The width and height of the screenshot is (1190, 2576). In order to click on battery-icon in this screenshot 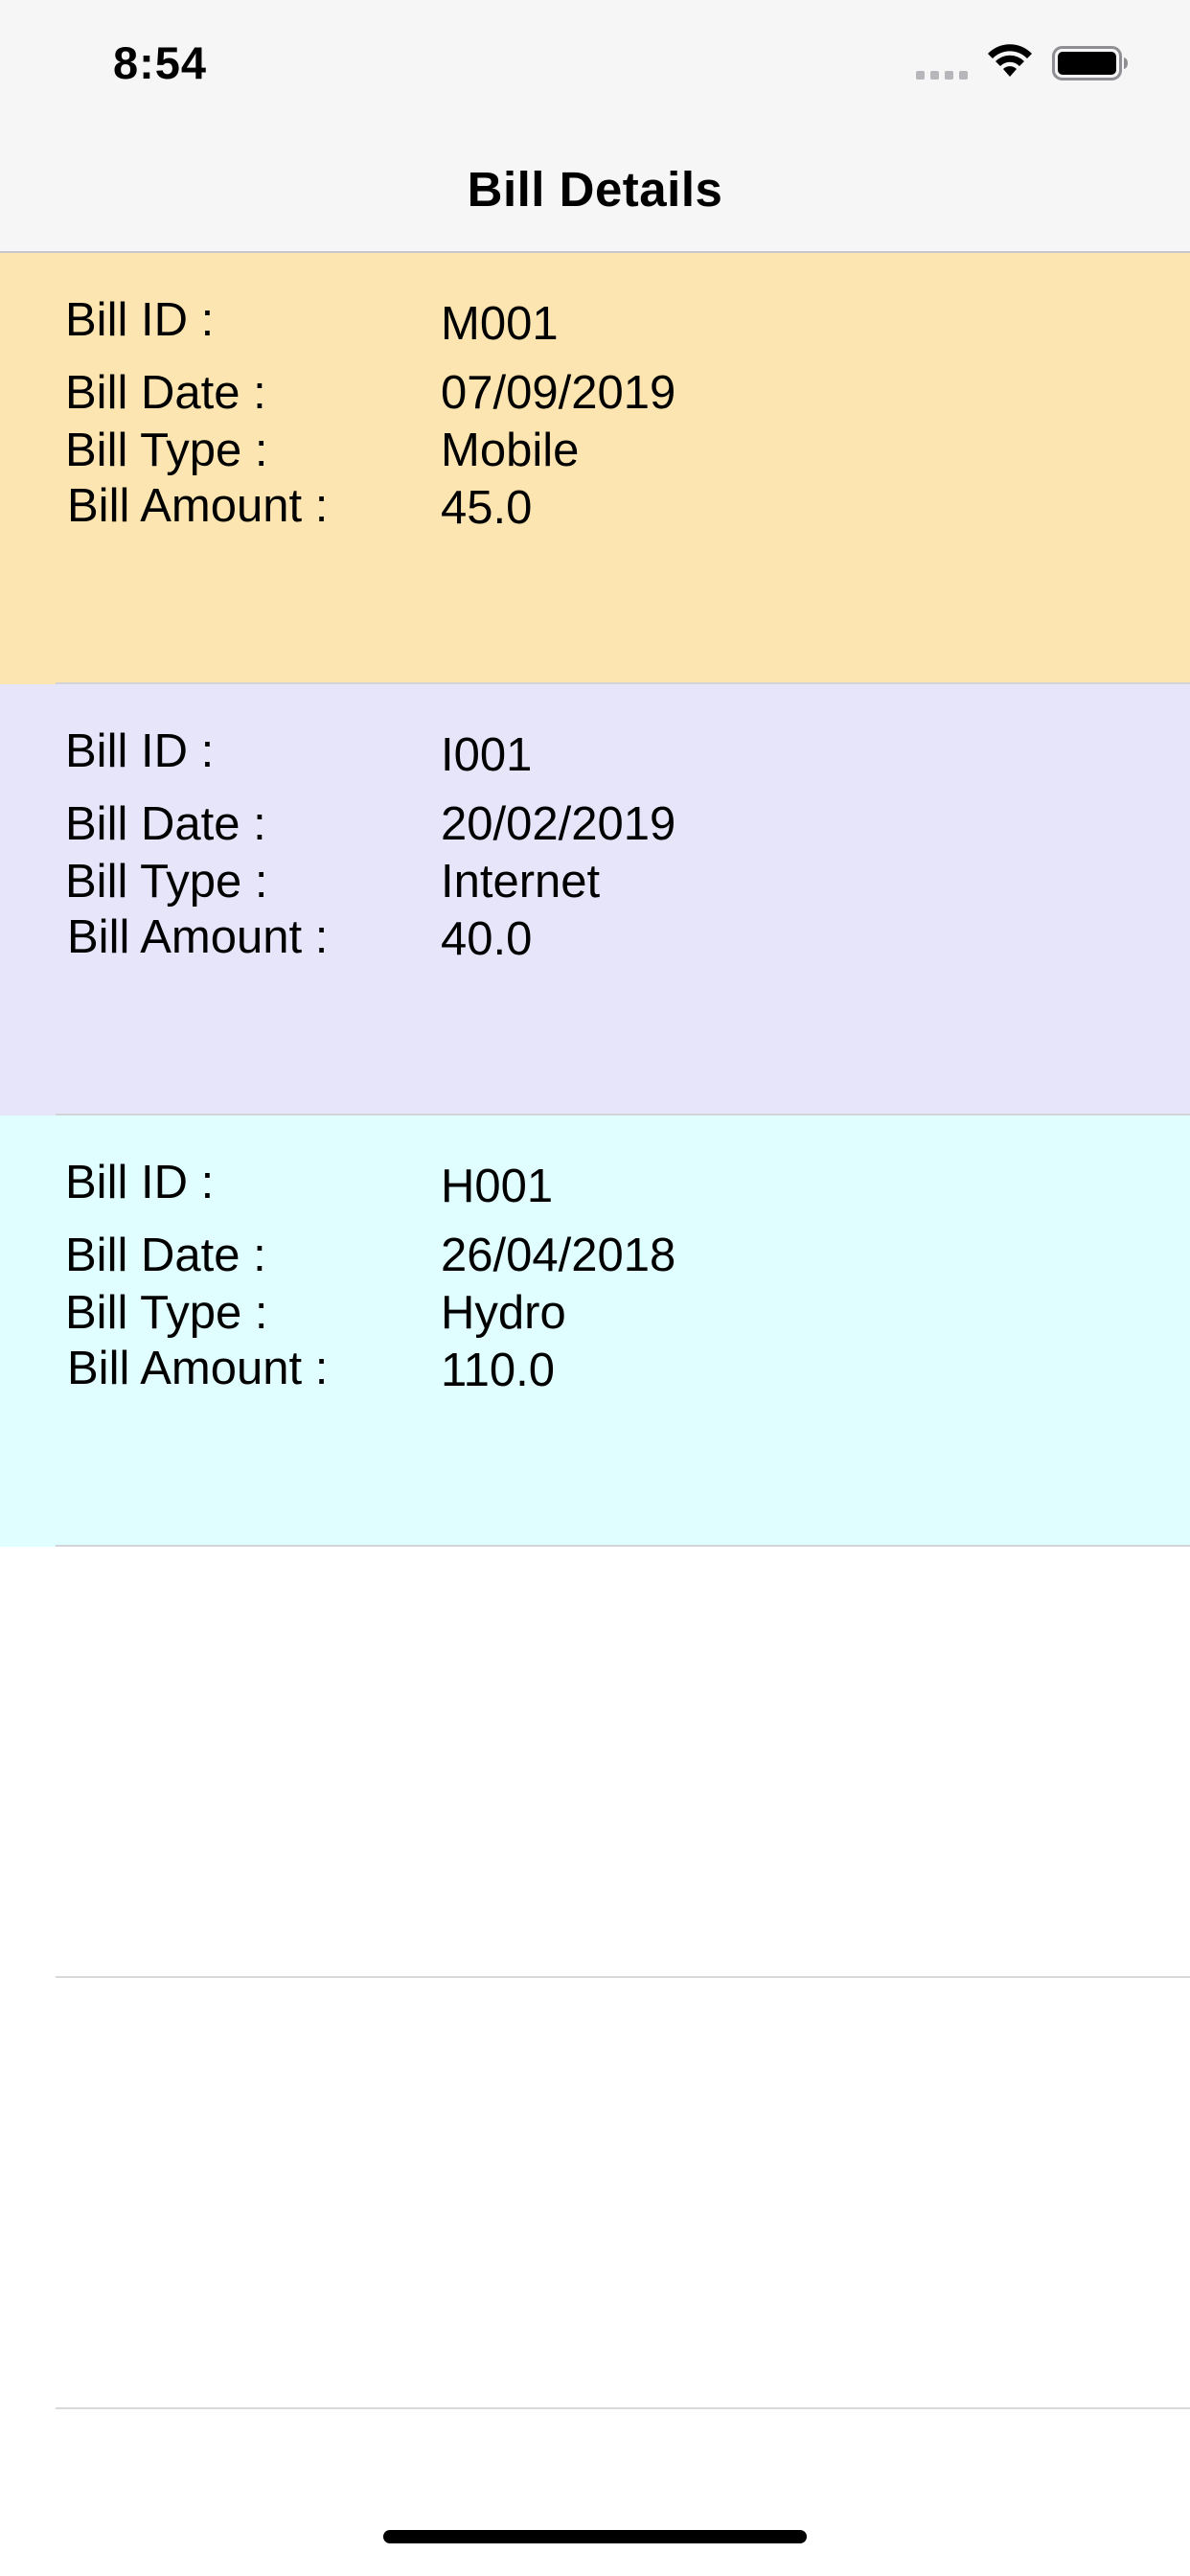, I will do `click(1090, 63)`.